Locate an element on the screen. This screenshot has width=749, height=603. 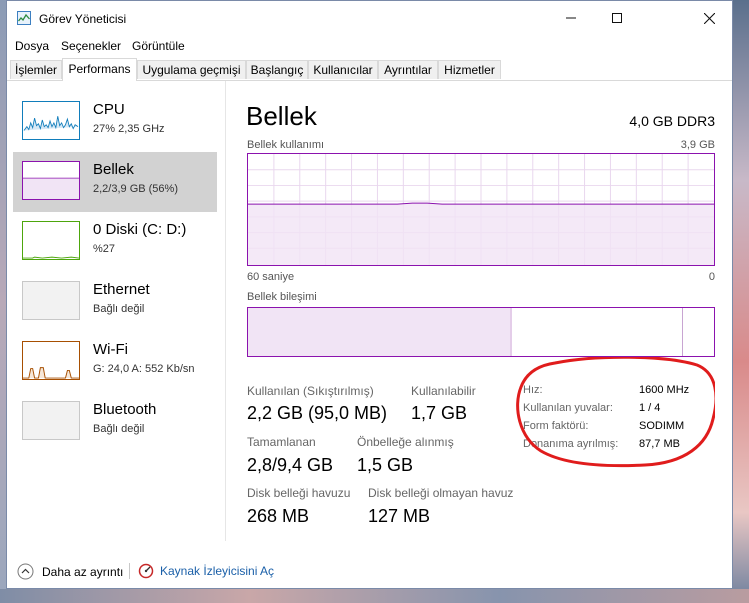
resource-item-wifi: Wi-Fi G: 24,0 A: 552 Kb/sn is located at coordinates (115, 362).